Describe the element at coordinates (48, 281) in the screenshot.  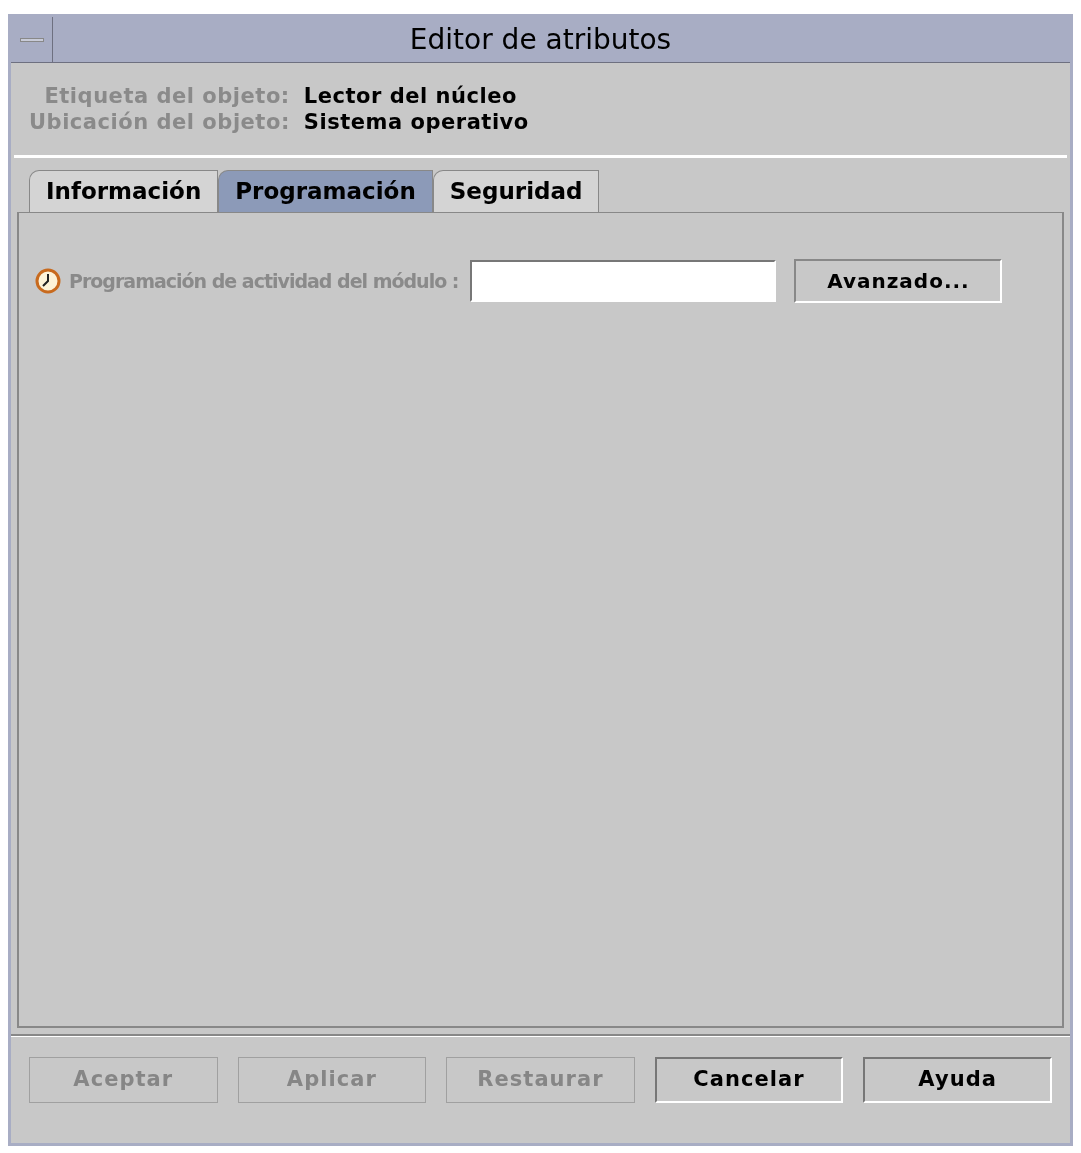
I see `clock-icon` at that location.